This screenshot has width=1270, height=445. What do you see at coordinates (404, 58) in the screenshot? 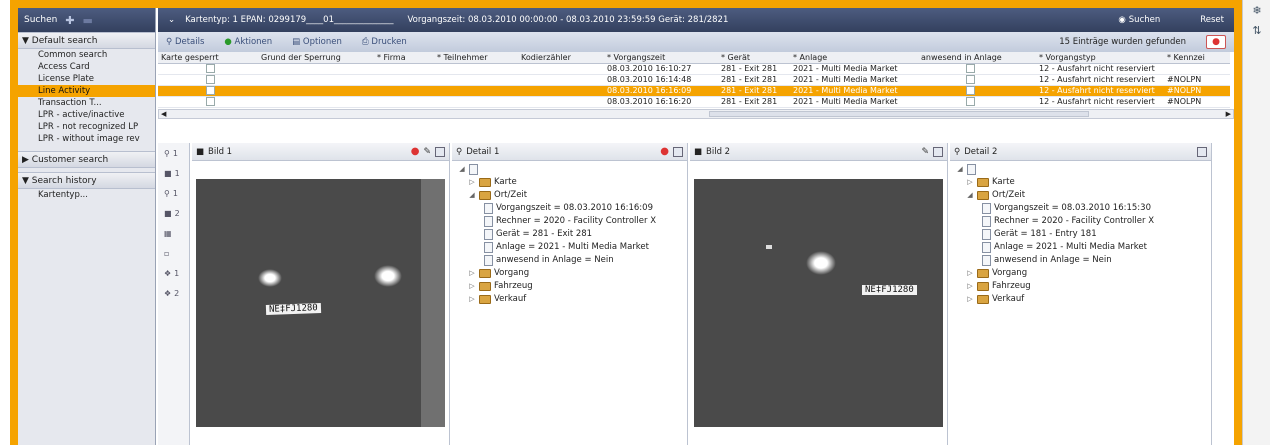
I see `col-header: * Firma` at bounding box center [404, 58].